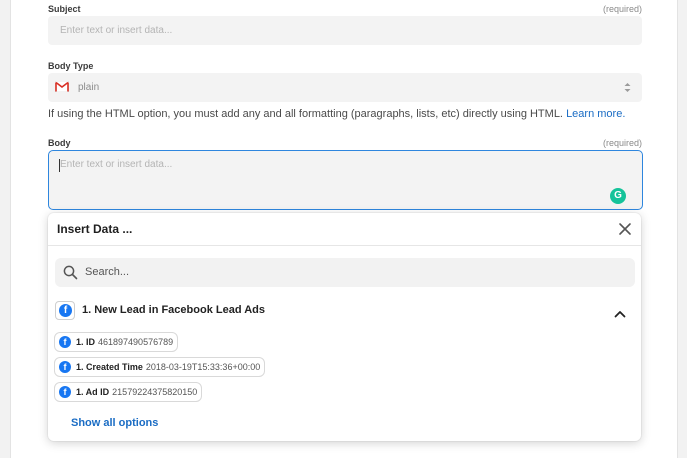  I want to click on data-pill-id: f 1. ID 461897490576789, so click(116, 342).